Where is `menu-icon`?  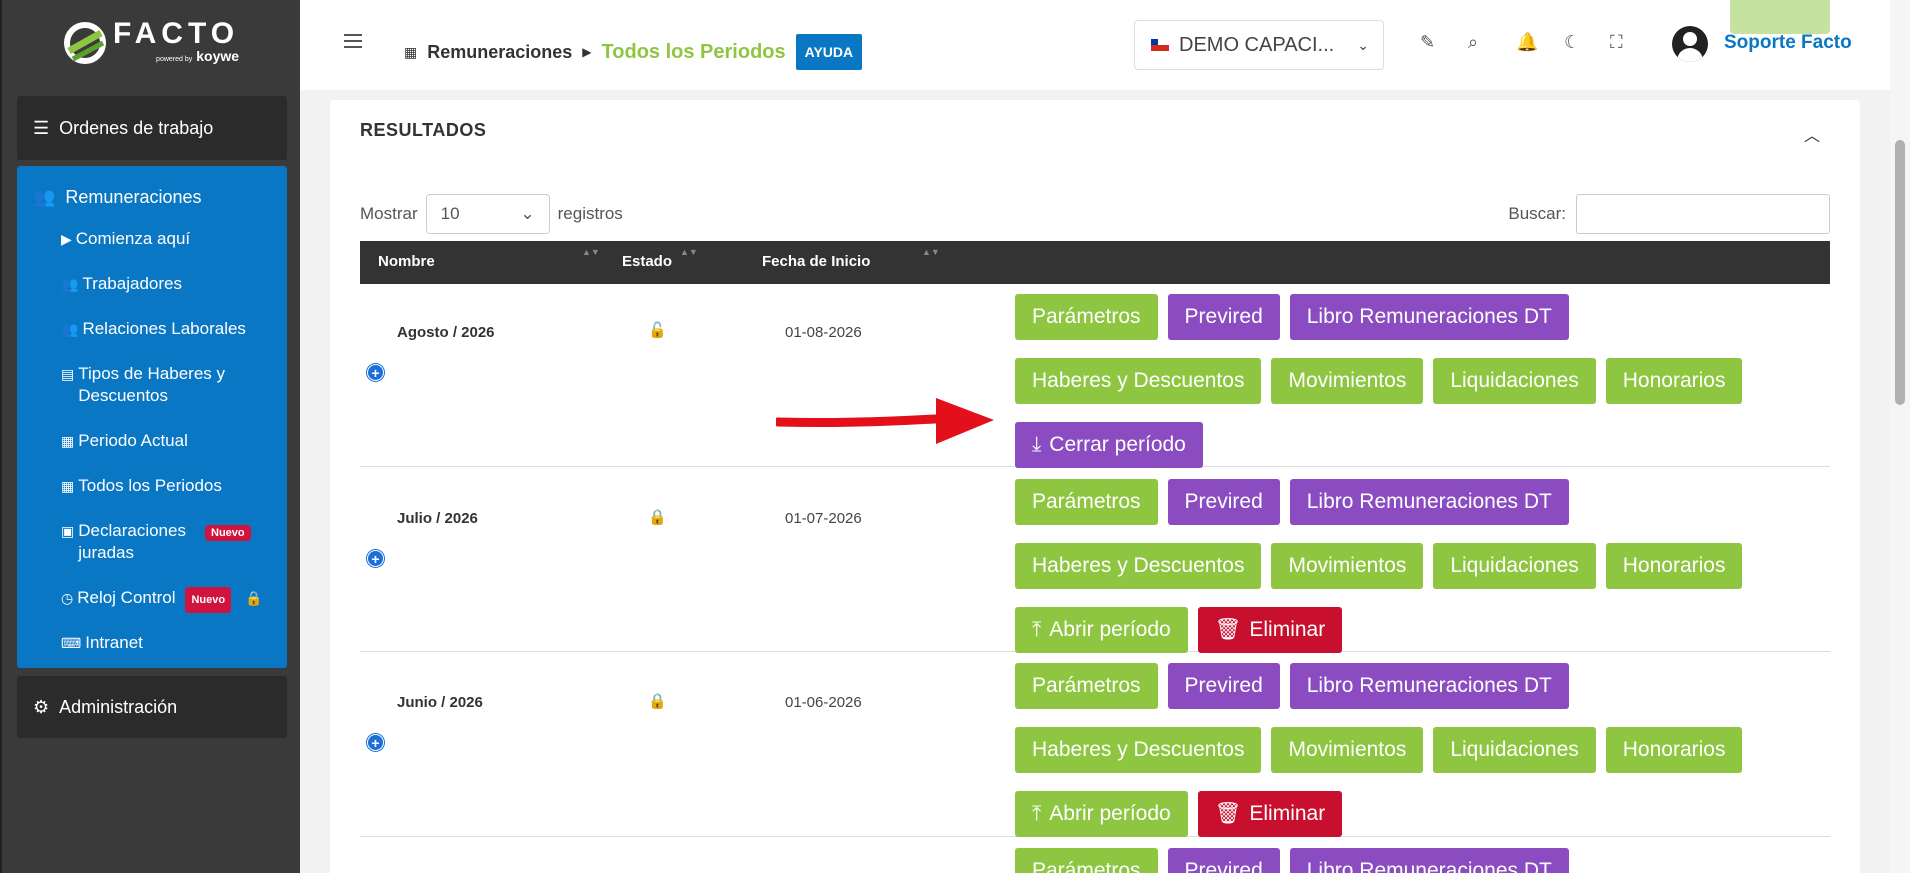 menu-icon is located at coordinates (353, 41).